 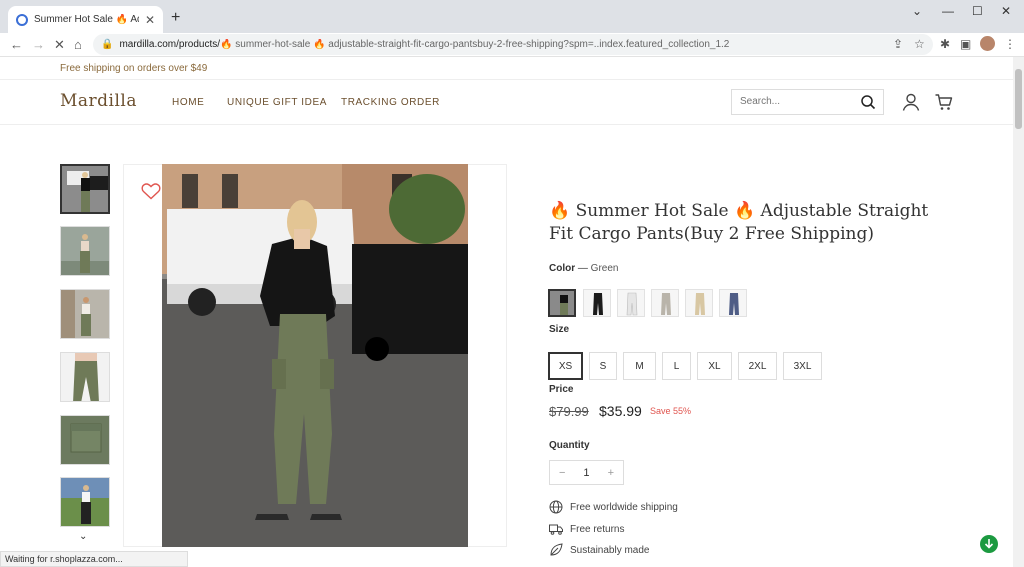 I want to click on feature-text: Free returns, so click(x=597, y=529).